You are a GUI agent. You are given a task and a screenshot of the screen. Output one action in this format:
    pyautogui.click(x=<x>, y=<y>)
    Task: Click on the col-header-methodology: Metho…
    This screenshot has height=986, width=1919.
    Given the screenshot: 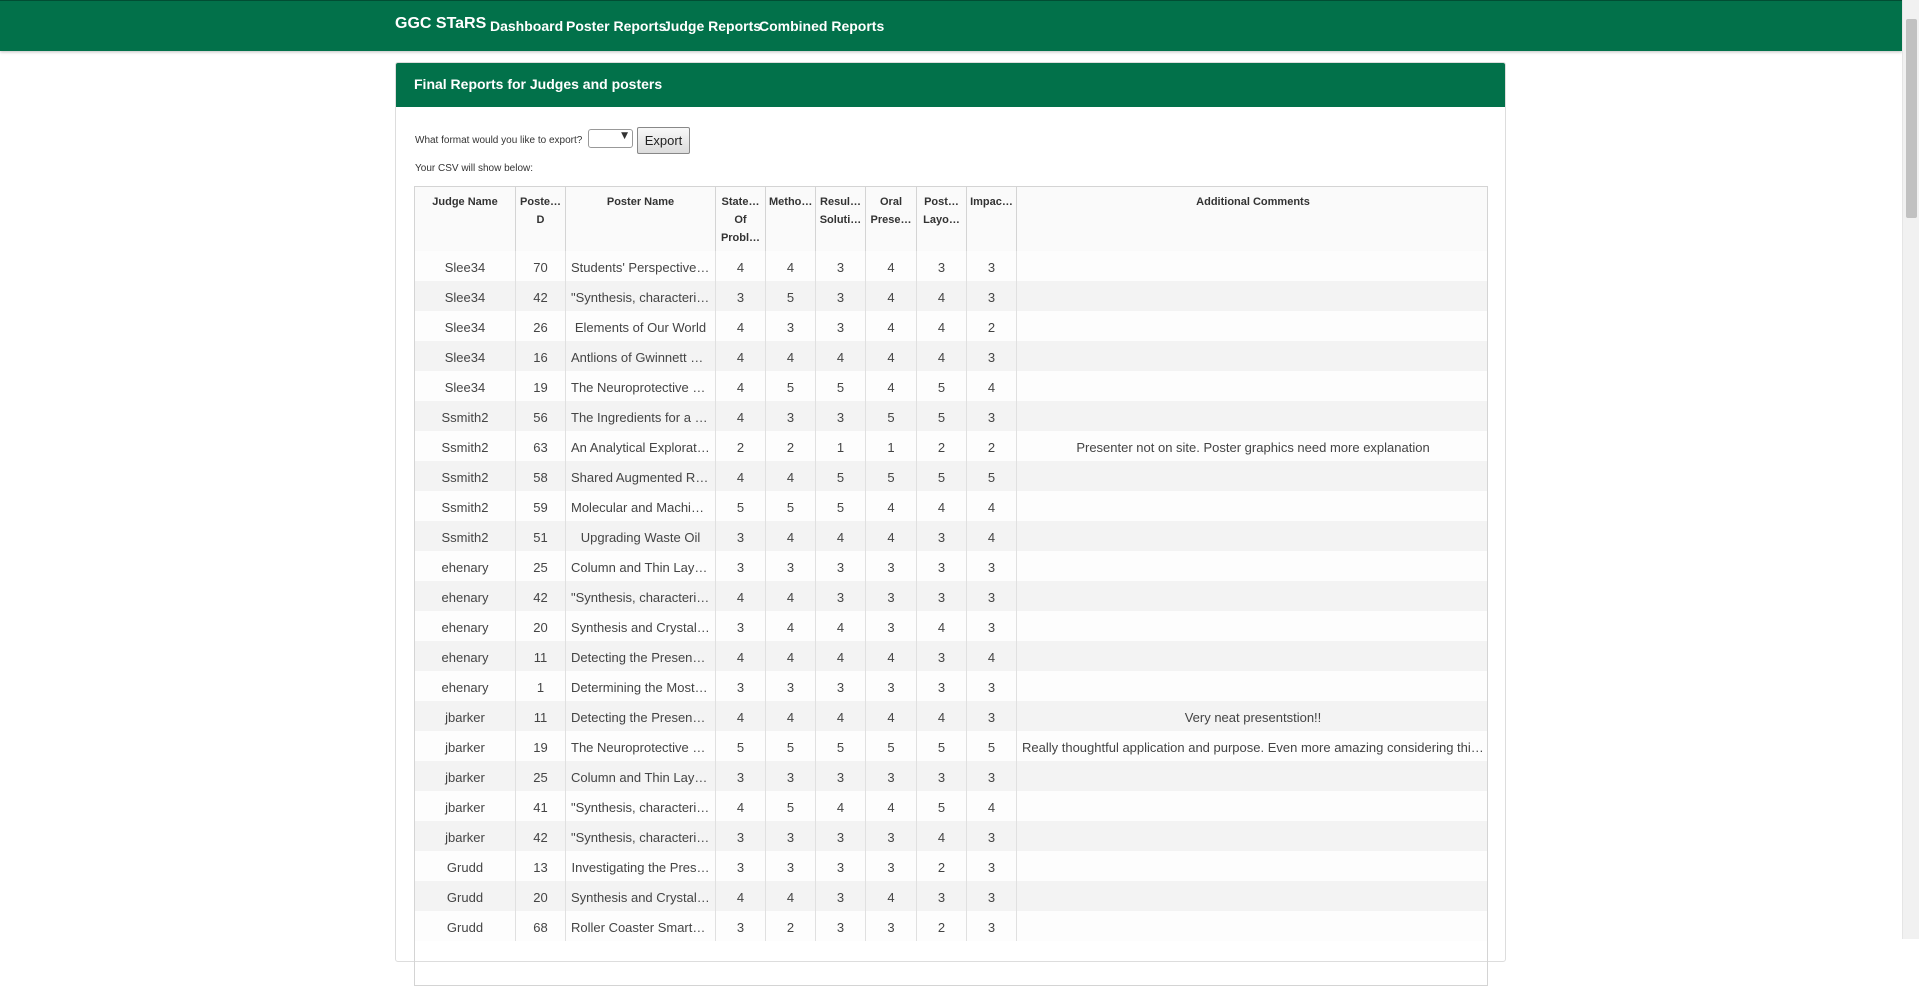 What is the action you would take?
    pyautogui.click(x=791, y=219)
    